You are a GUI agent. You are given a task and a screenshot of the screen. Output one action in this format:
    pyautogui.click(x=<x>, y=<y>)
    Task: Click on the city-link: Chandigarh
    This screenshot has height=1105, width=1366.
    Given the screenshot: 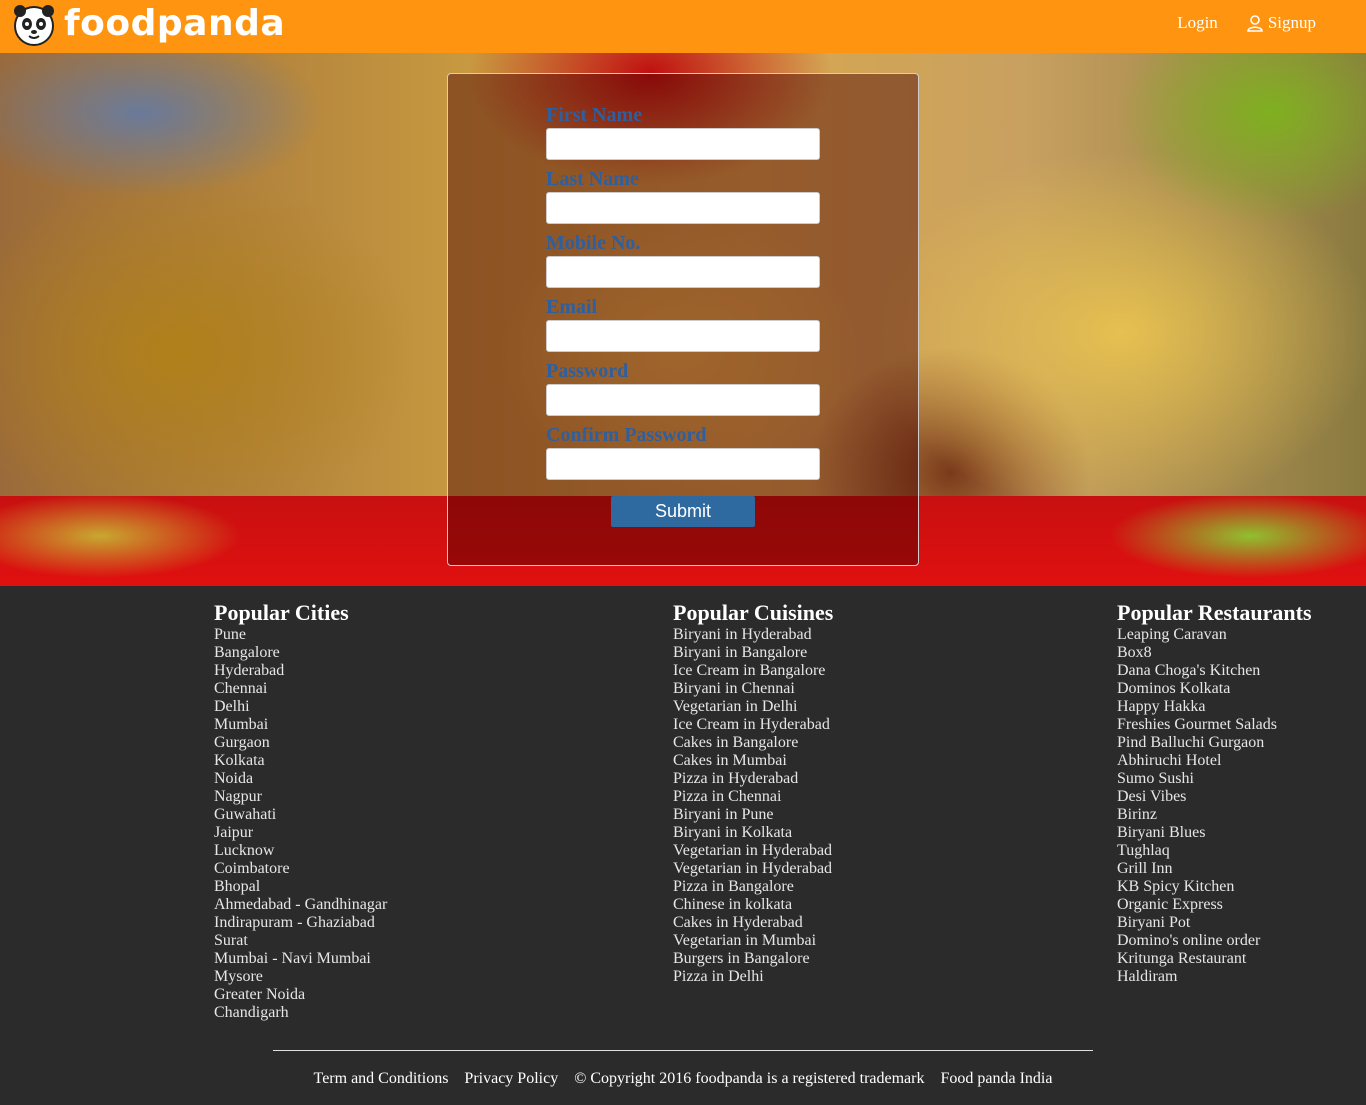 What is the action you would take?
    pyautogui.click(x=300, y=1013)
    